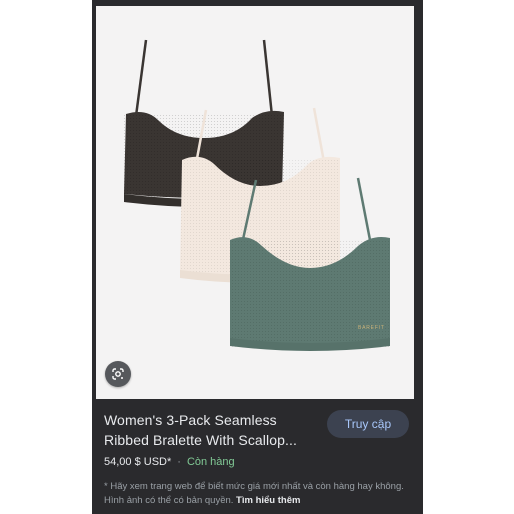  I want to click on price-availability-row: 54,00 $ USD* · Còn hàng, so click(169, 462).